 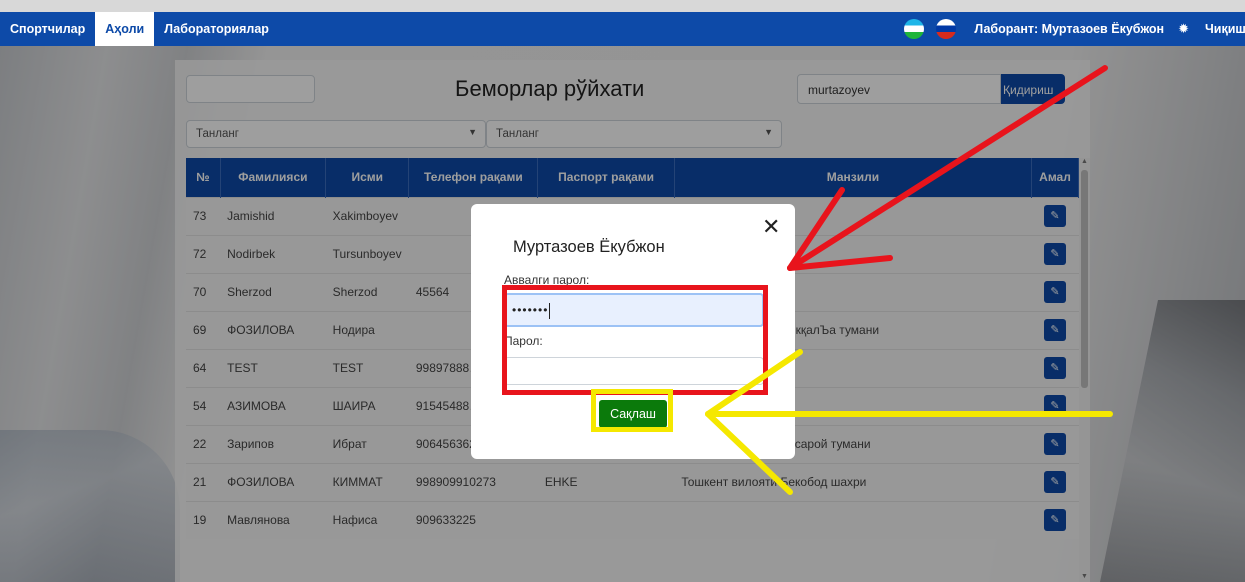 What do you see at coordinates (1069, 29) in the screenshot?
I see `user-label: Лаборант: Муртазоев Ёкубжон` at bounding box center [1069, 29].